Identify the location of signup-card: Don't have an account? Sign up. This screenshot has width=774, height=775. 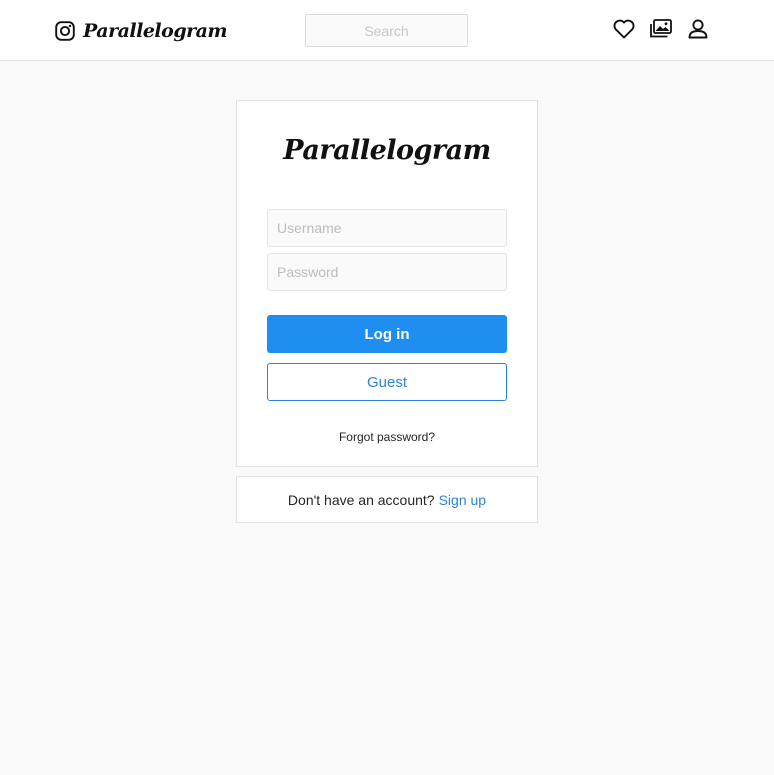
(387, 499).